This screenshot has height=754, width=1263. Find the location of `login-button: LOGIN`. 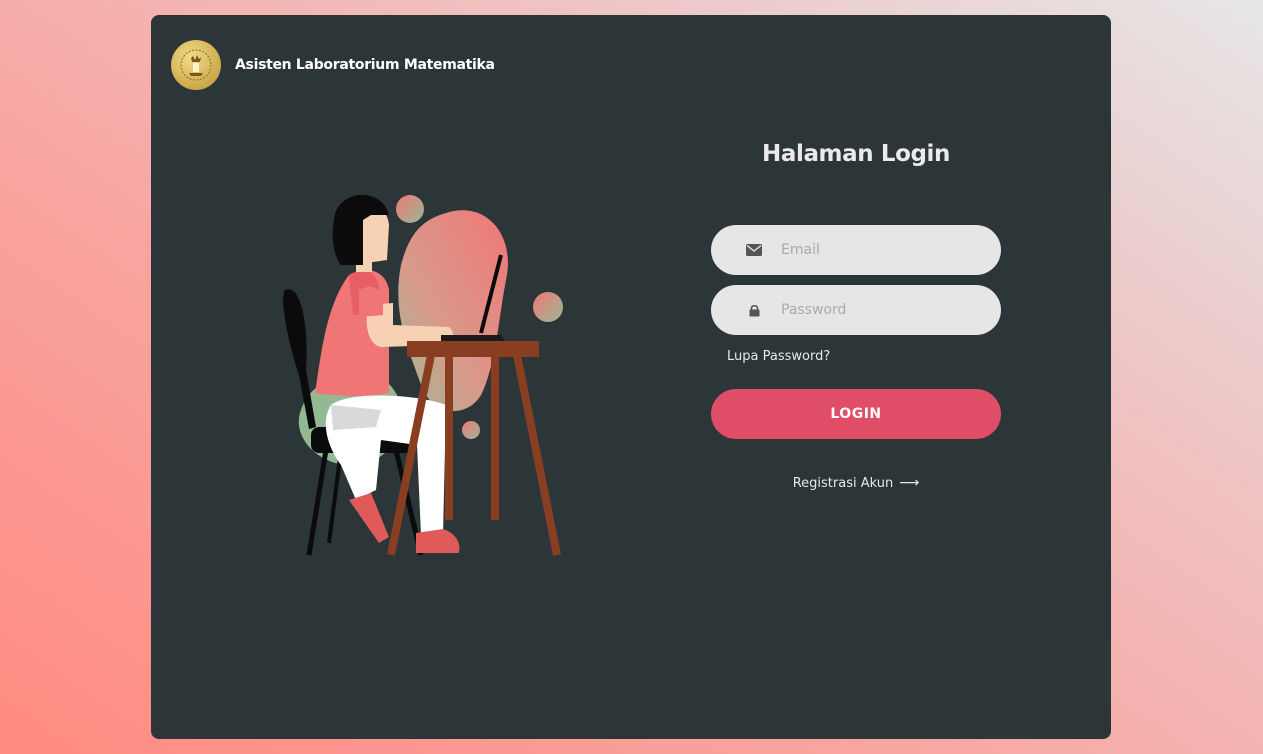

login-button: LOGIN is located at coordinates (856, 414).